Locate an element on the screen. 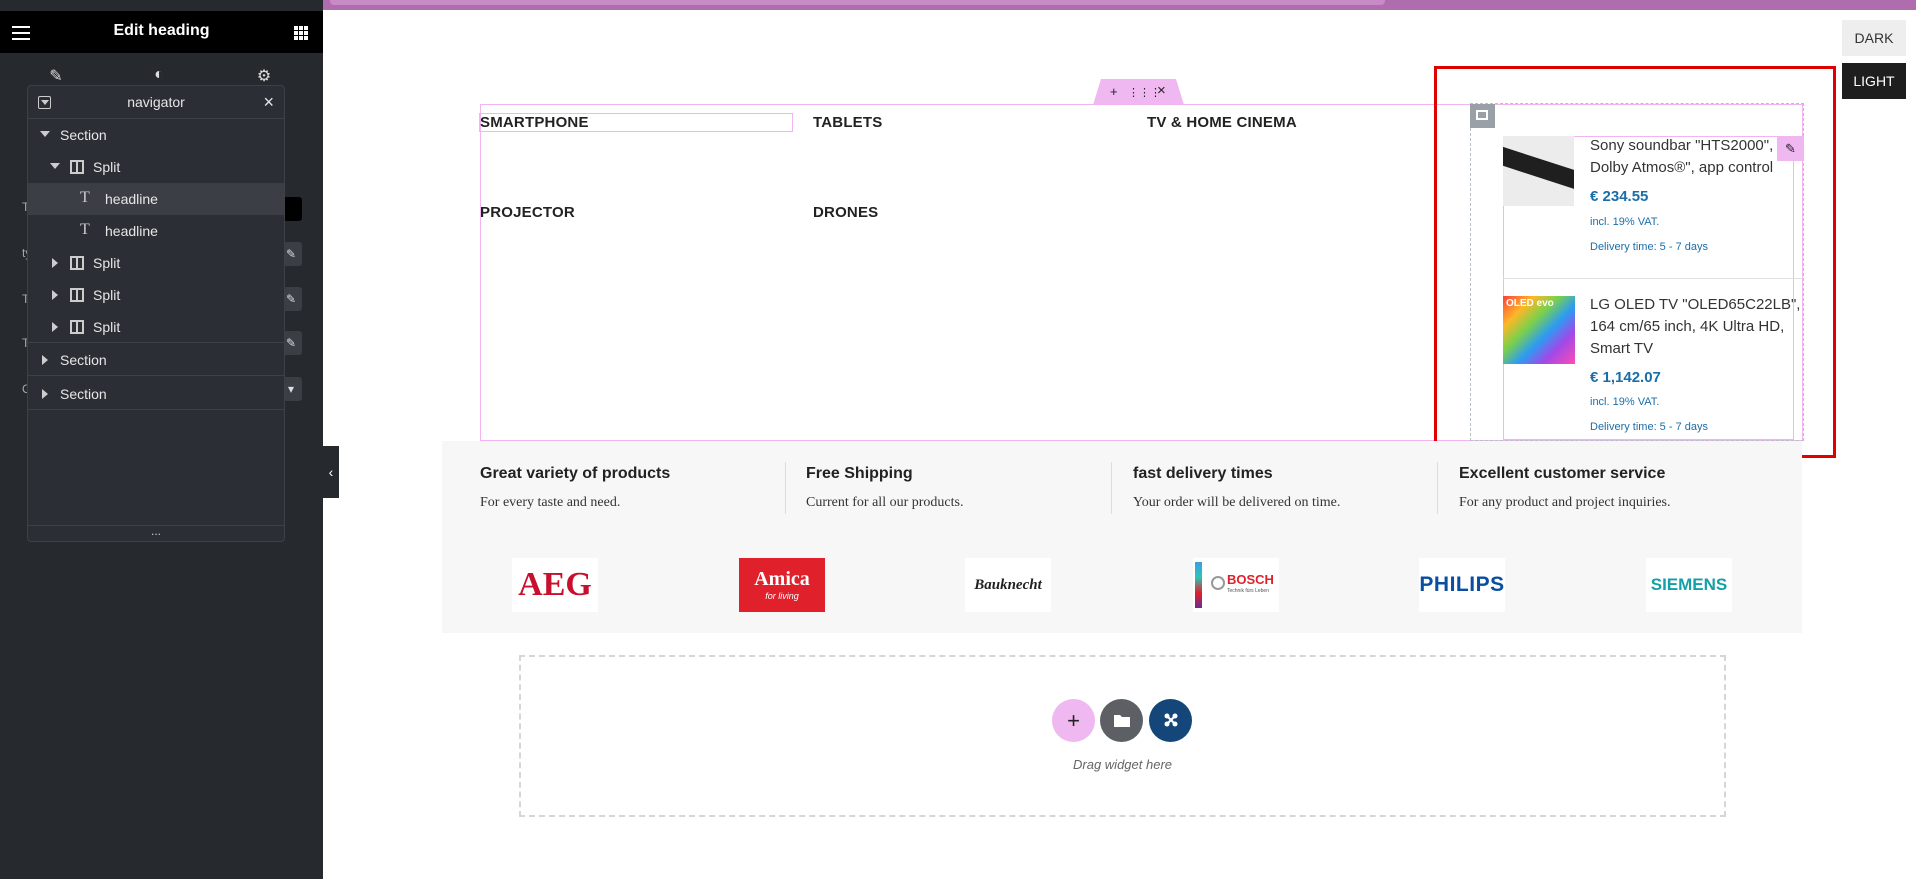 Image resolution: width=1916 pixels, height=879 pixels. pencil-icon: ✎ is located at coordinates (56, 75).